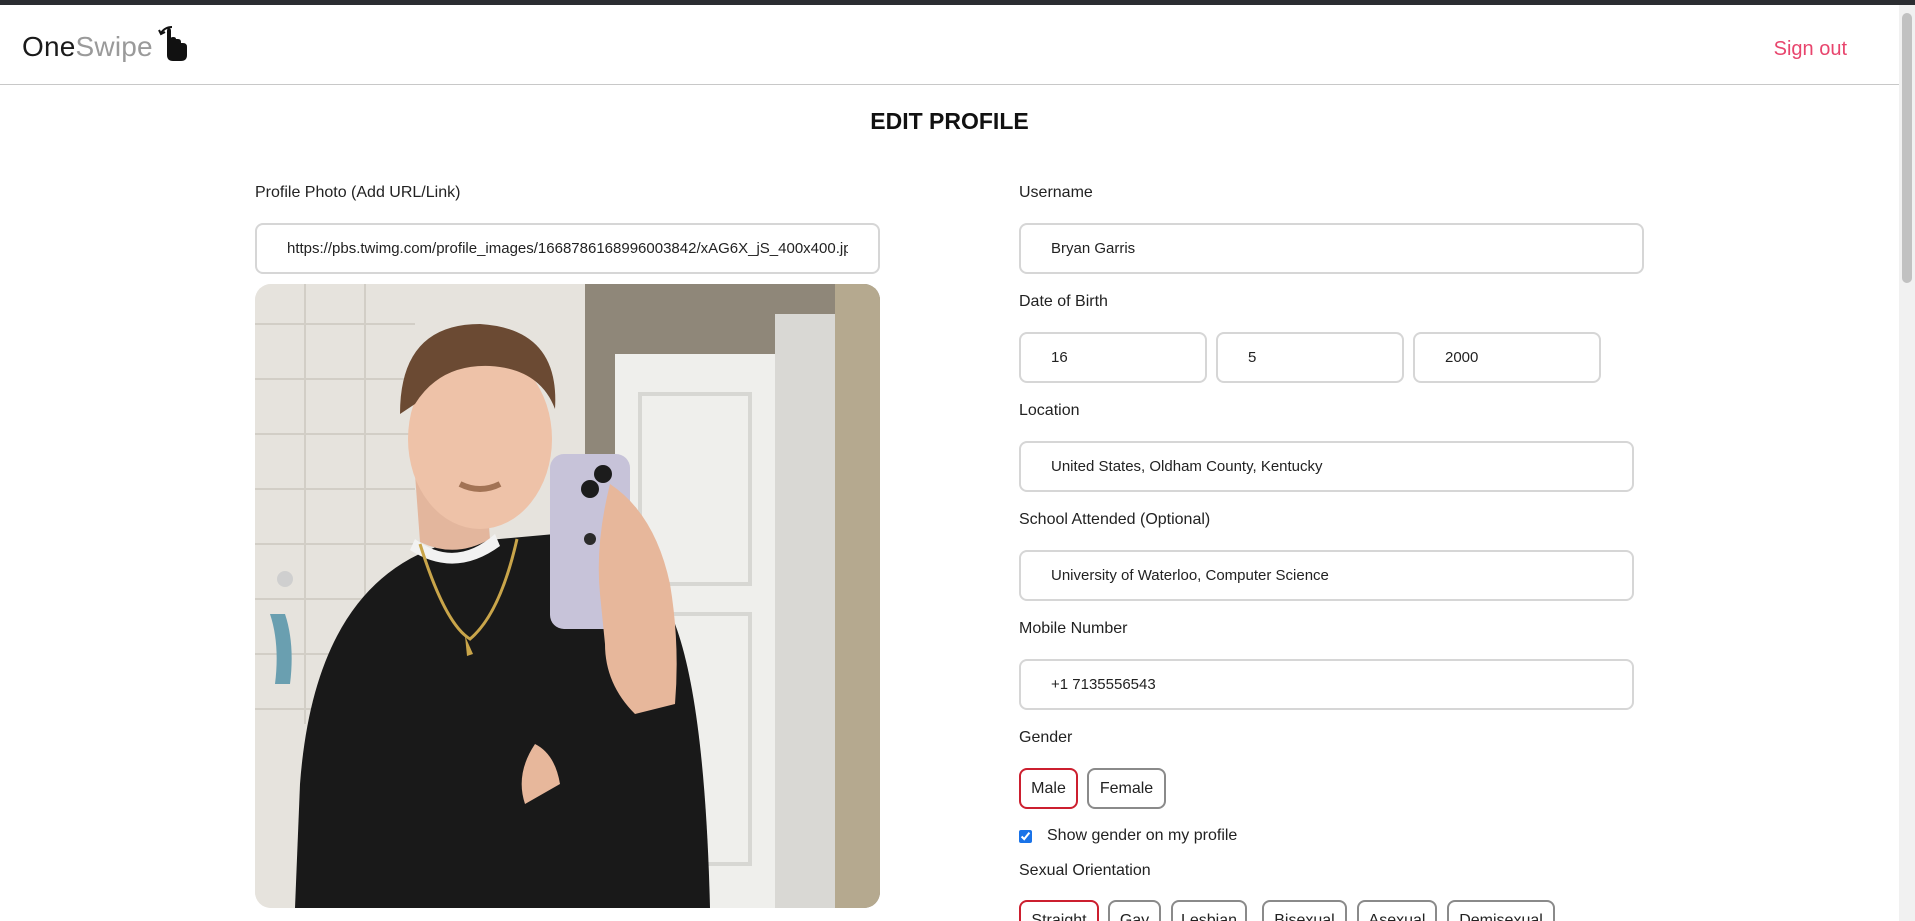 The height and width of the screenshot is (921, 1915). What do you see at coordinates (1907, 148) in the screenshot?
I see `scrollbar-thumb` at bounding box center [1907, 148].